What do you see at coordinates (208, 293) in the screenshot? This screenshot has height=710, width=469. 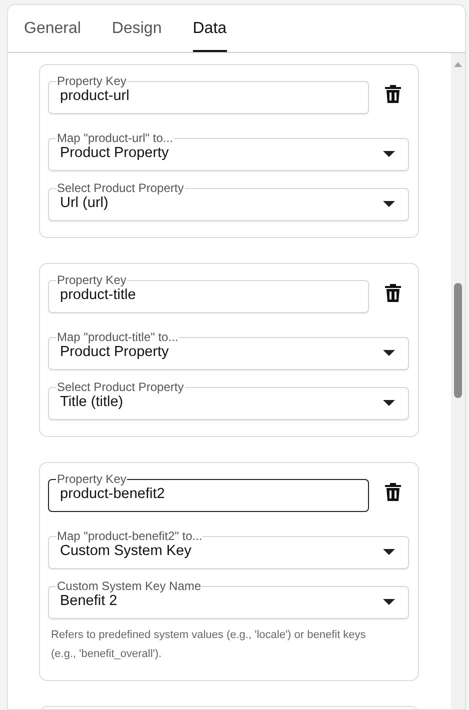 I see `input-field: Property Key product-title` at bounding box center [208, 293].